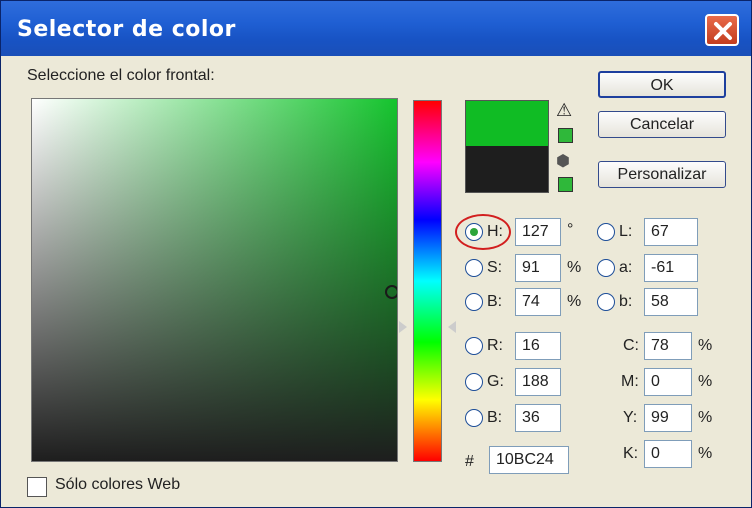 This screenshot has width=752, height=508. I want to click on label-s: S:, so click(495, 267).